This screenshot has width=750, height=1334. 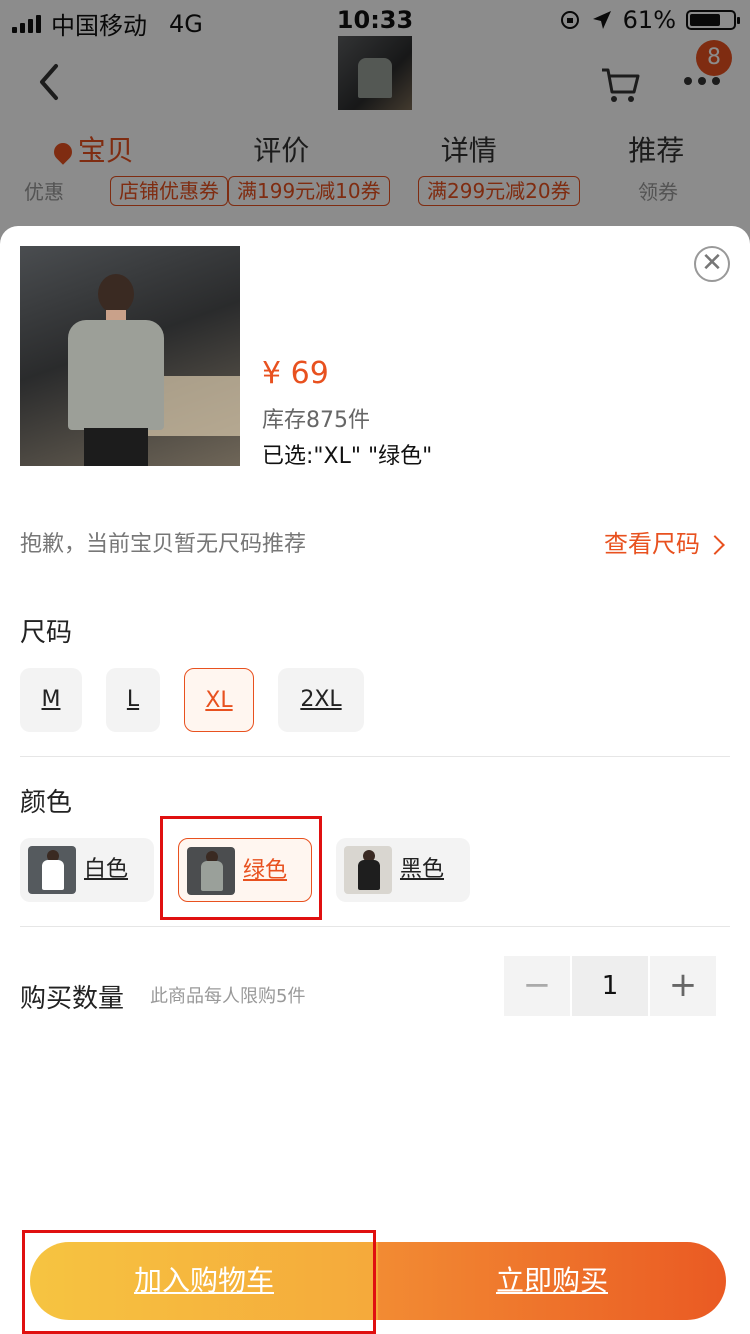 What do you see at coordinates (552, 1281) in the screenshot?
I see `buy-now-button: 立即购买` at bounding box center [552, 1281].